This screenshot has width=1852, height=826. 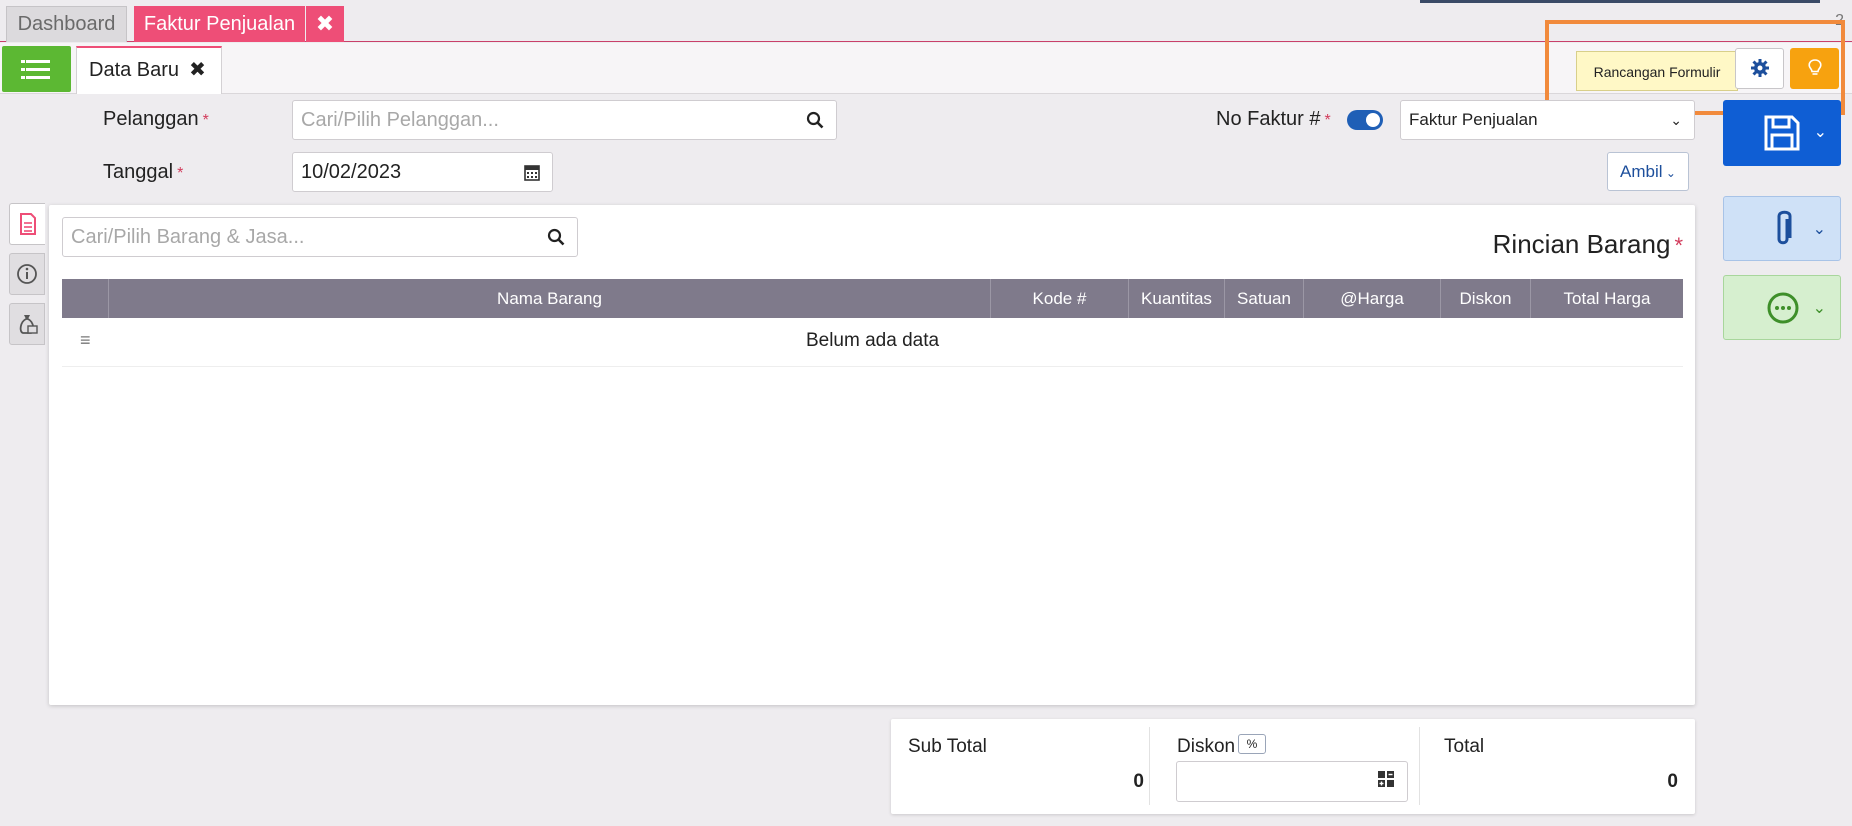 I want to click on attachment-button: ⌄, so click(x=1782, y=228).